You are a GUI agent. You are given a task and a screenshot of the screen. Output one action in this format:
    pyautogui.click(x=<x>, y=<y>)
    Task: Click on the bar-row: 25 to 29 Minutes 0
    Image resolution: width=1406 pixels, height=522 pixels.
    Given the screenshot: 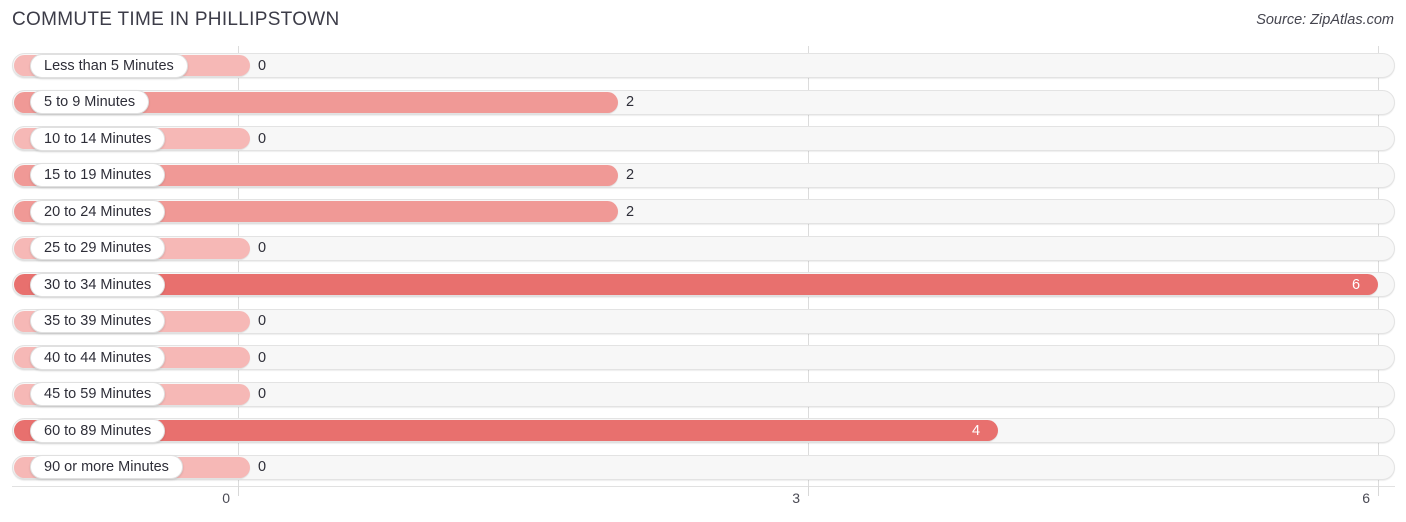 What is the action you would take?
    pyautogui.click(x=703, y=248)
    